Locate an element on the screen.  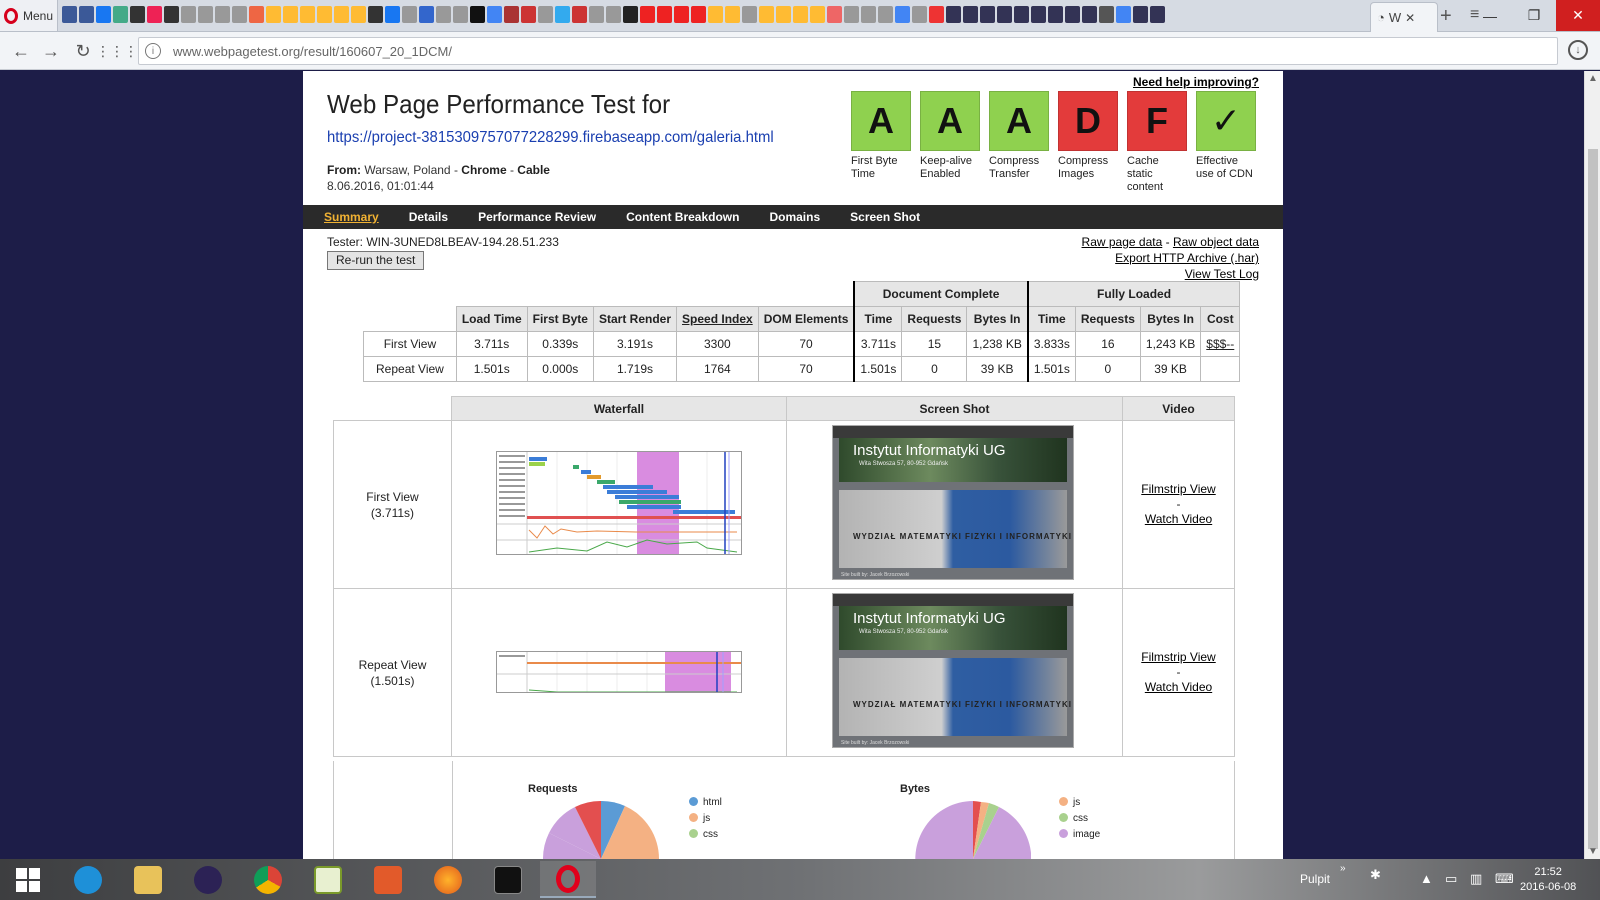
taskbar-eclipse is located at coordinates (208, 879).